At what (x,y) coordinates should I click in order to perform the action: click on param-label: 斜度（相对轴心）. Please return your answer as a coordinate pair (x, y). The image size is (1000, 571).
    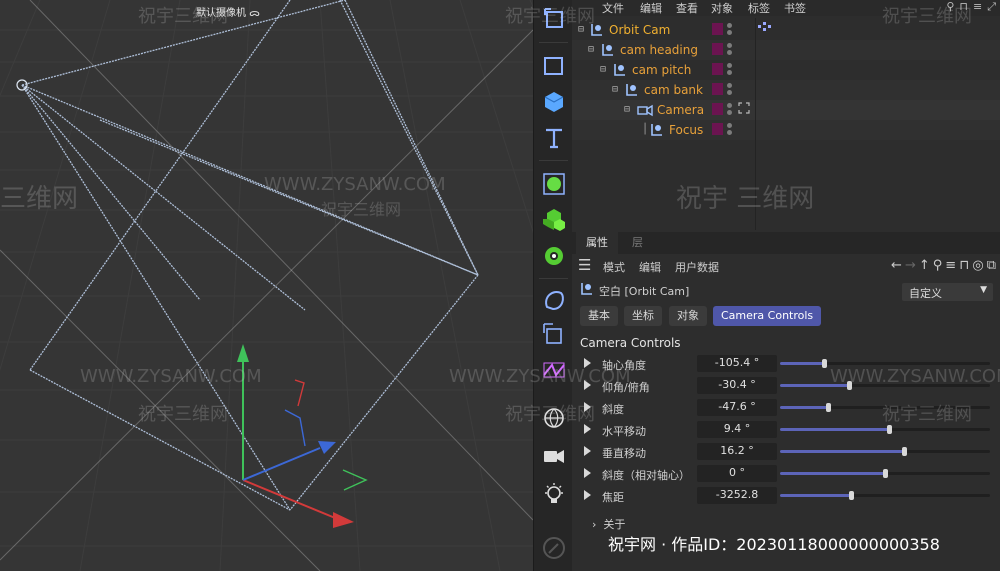
    Looking at the image, I should click on (646, 475).